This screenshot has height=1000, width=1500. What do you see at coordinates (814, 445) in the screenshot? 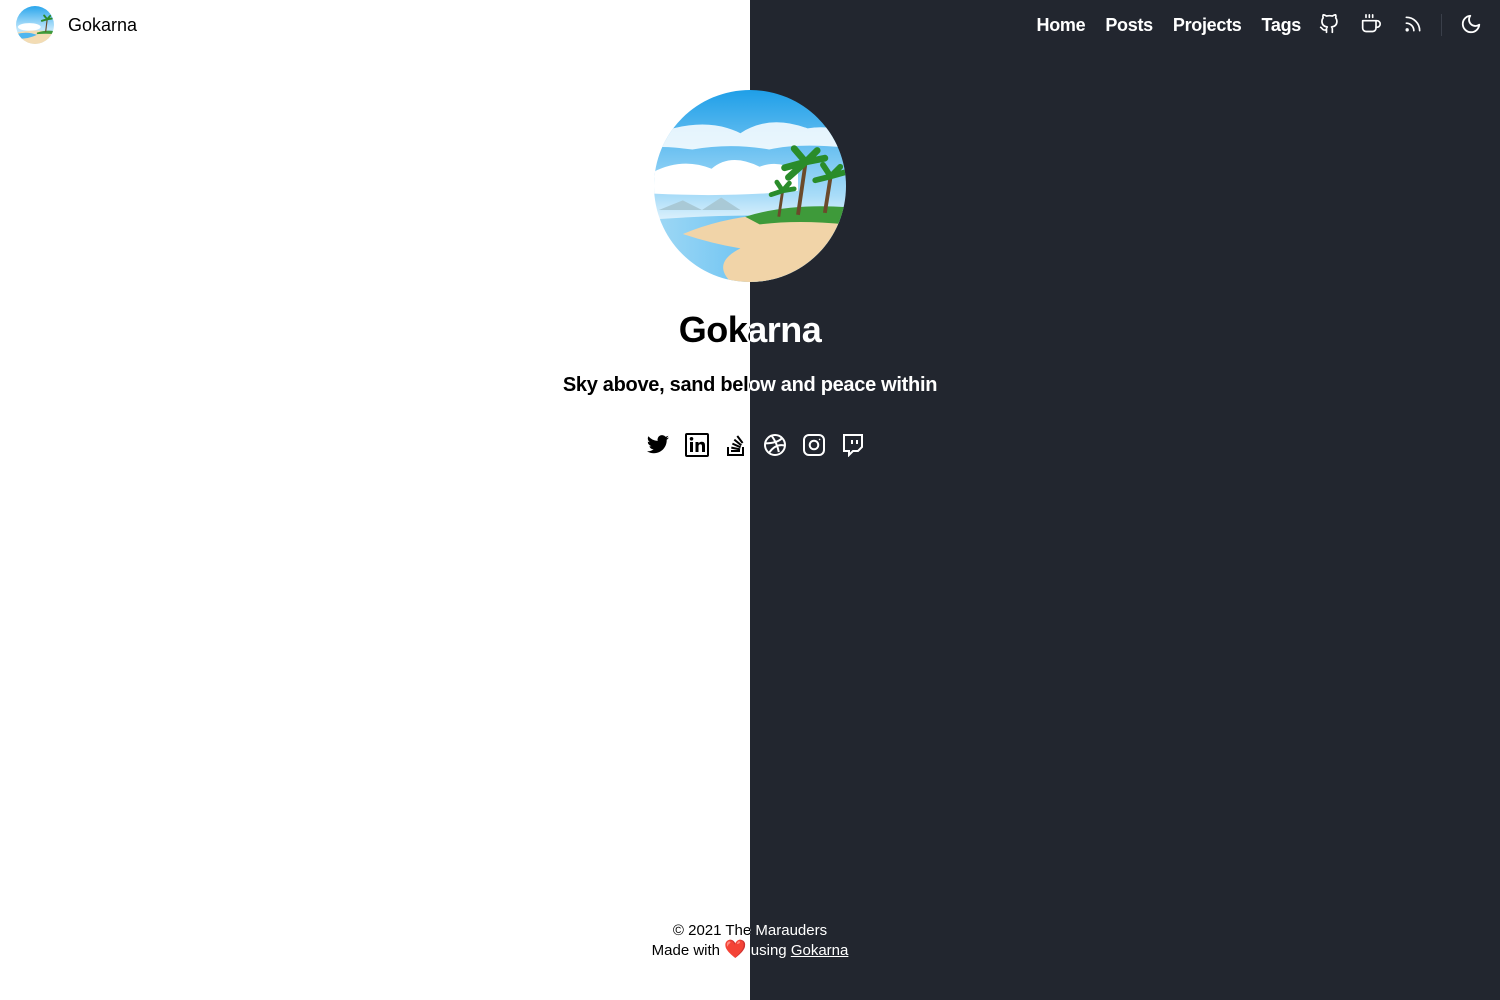
I see `instagram-icon` at bounding box center [814, 445].